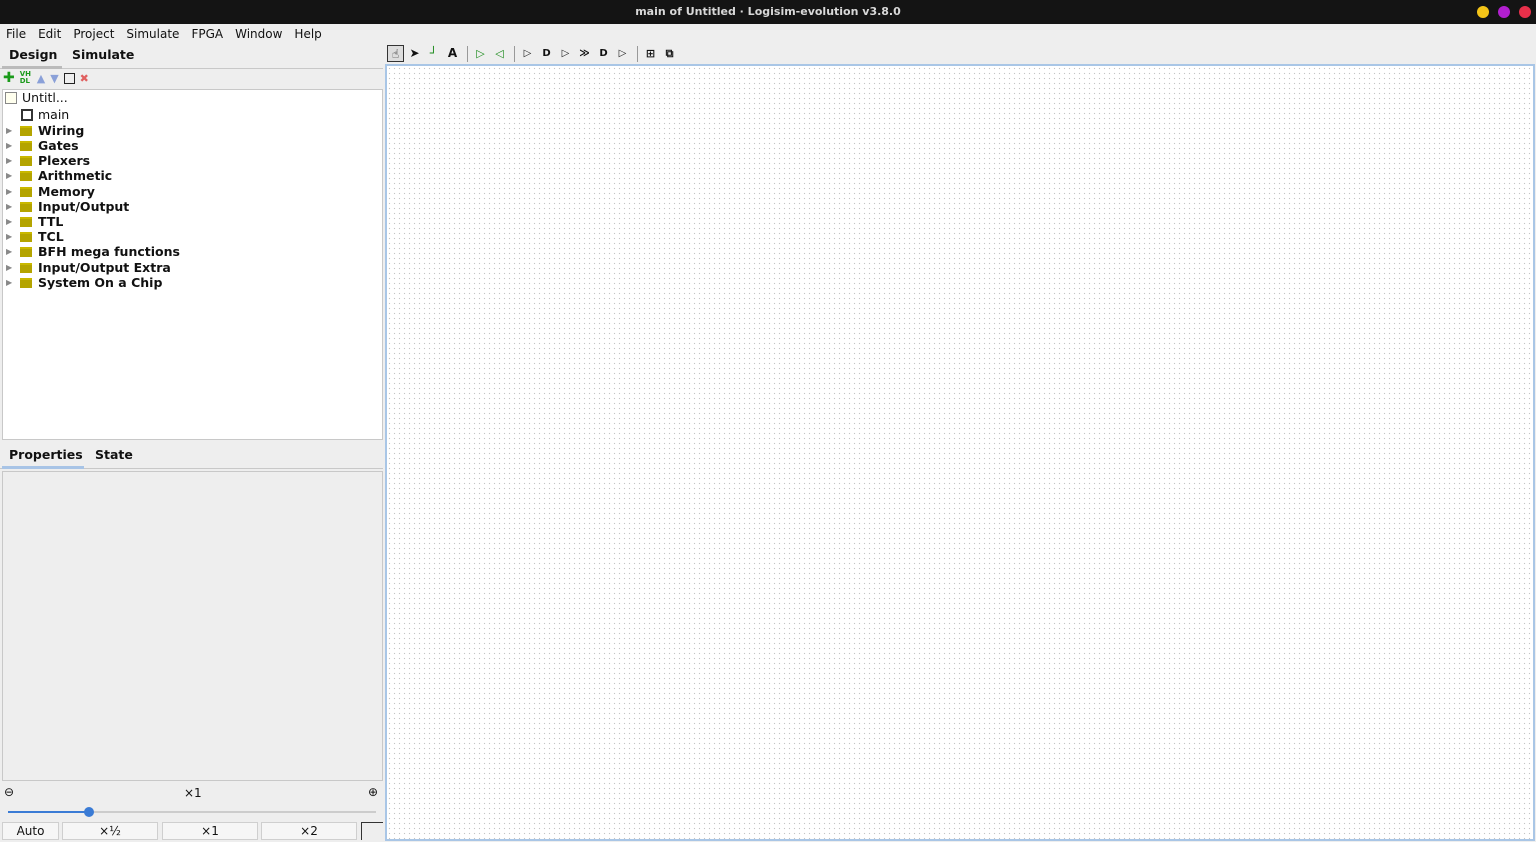 The height and width of the screenshot is (842, 1536). What do you see at coordinates (75, 175) in the screenshot?
I see `lib-label: Arithmetic` at bounding box center [75, 175].